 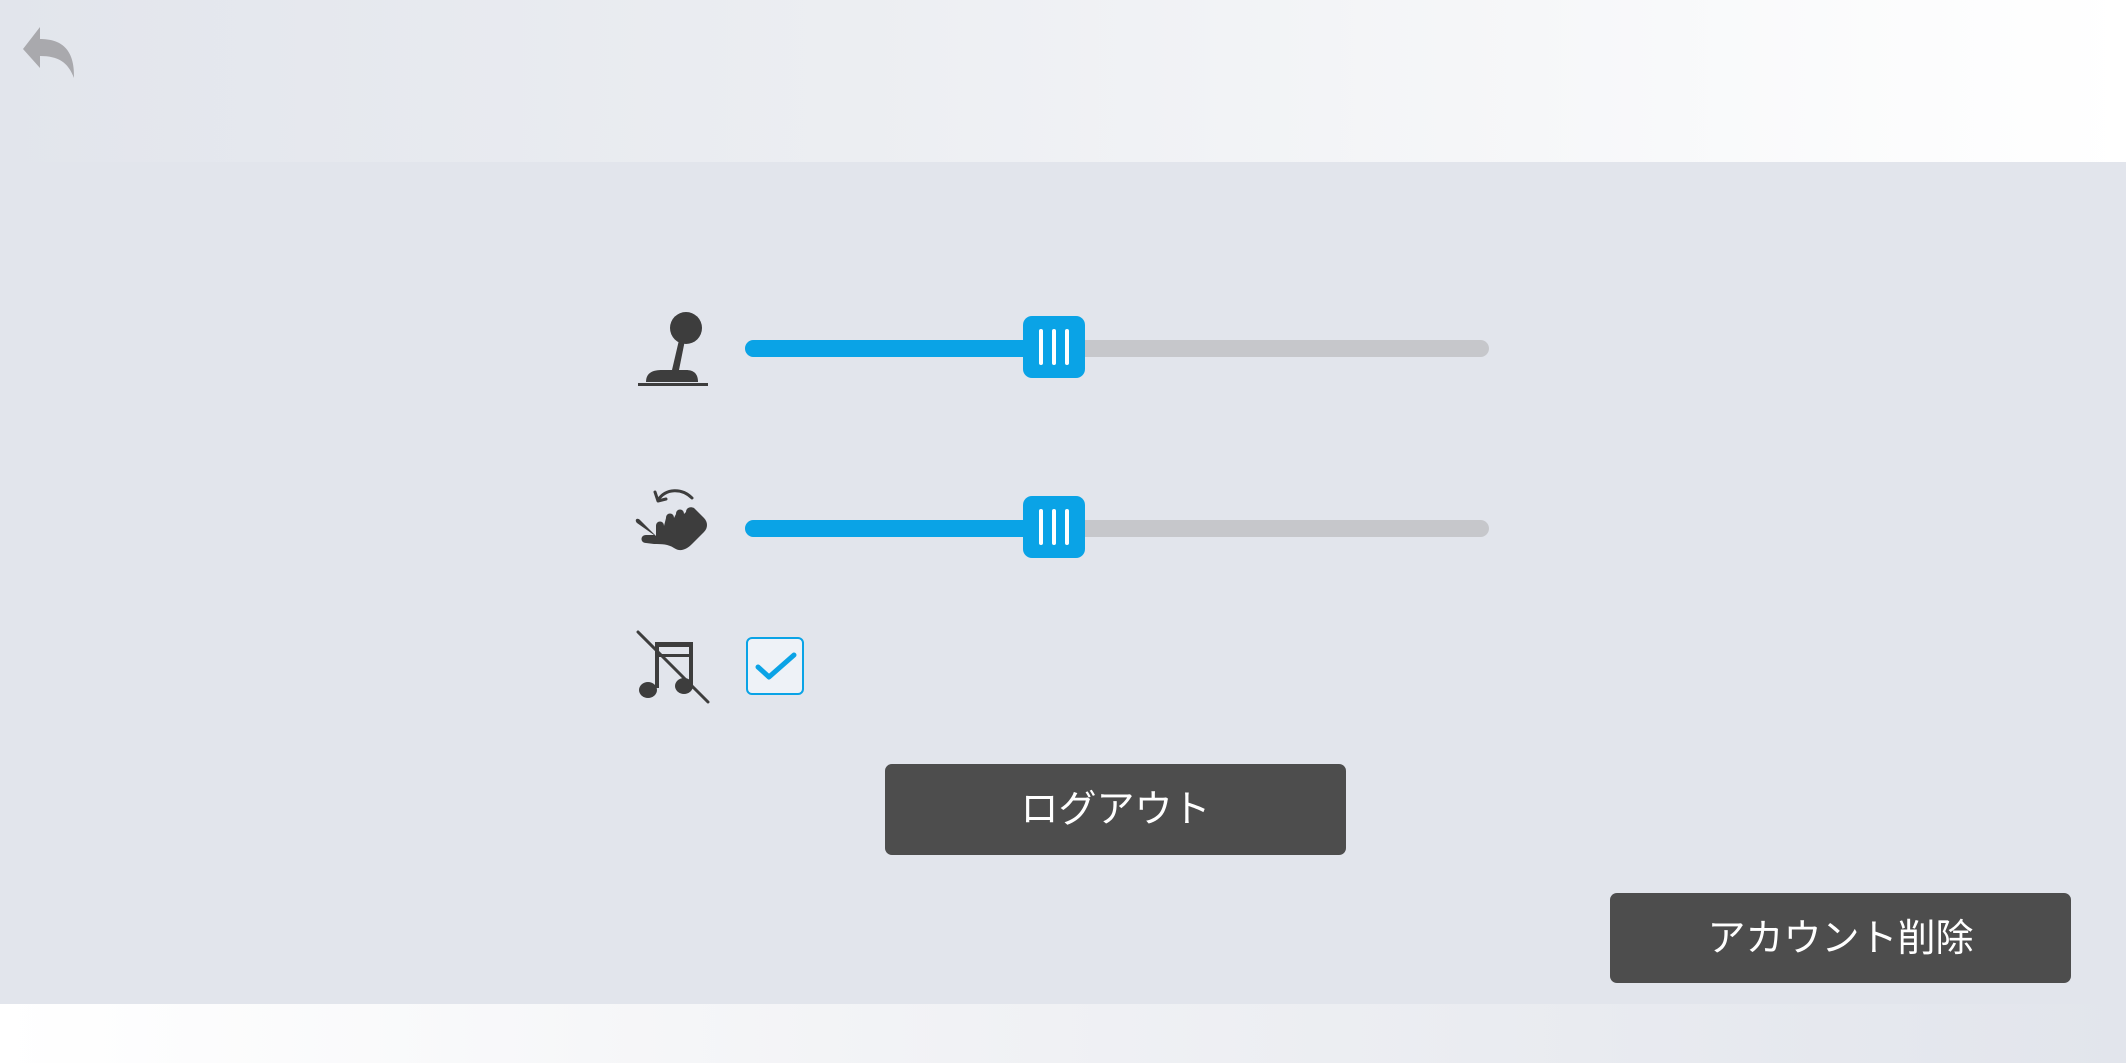 What do you see at coordinates (674, 526) in the screenshot?
I see `swipe-gesture-icon` at bounding box center [674, 526].